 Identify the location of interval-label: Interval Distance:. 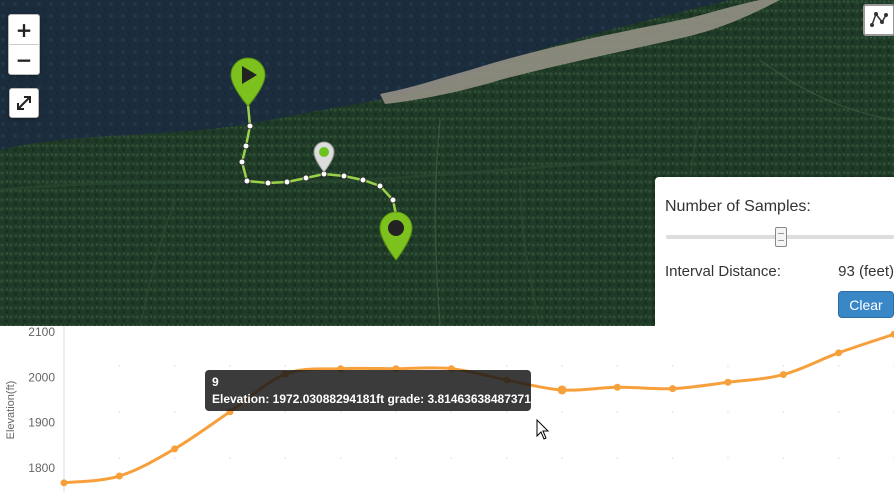
(723, 271).